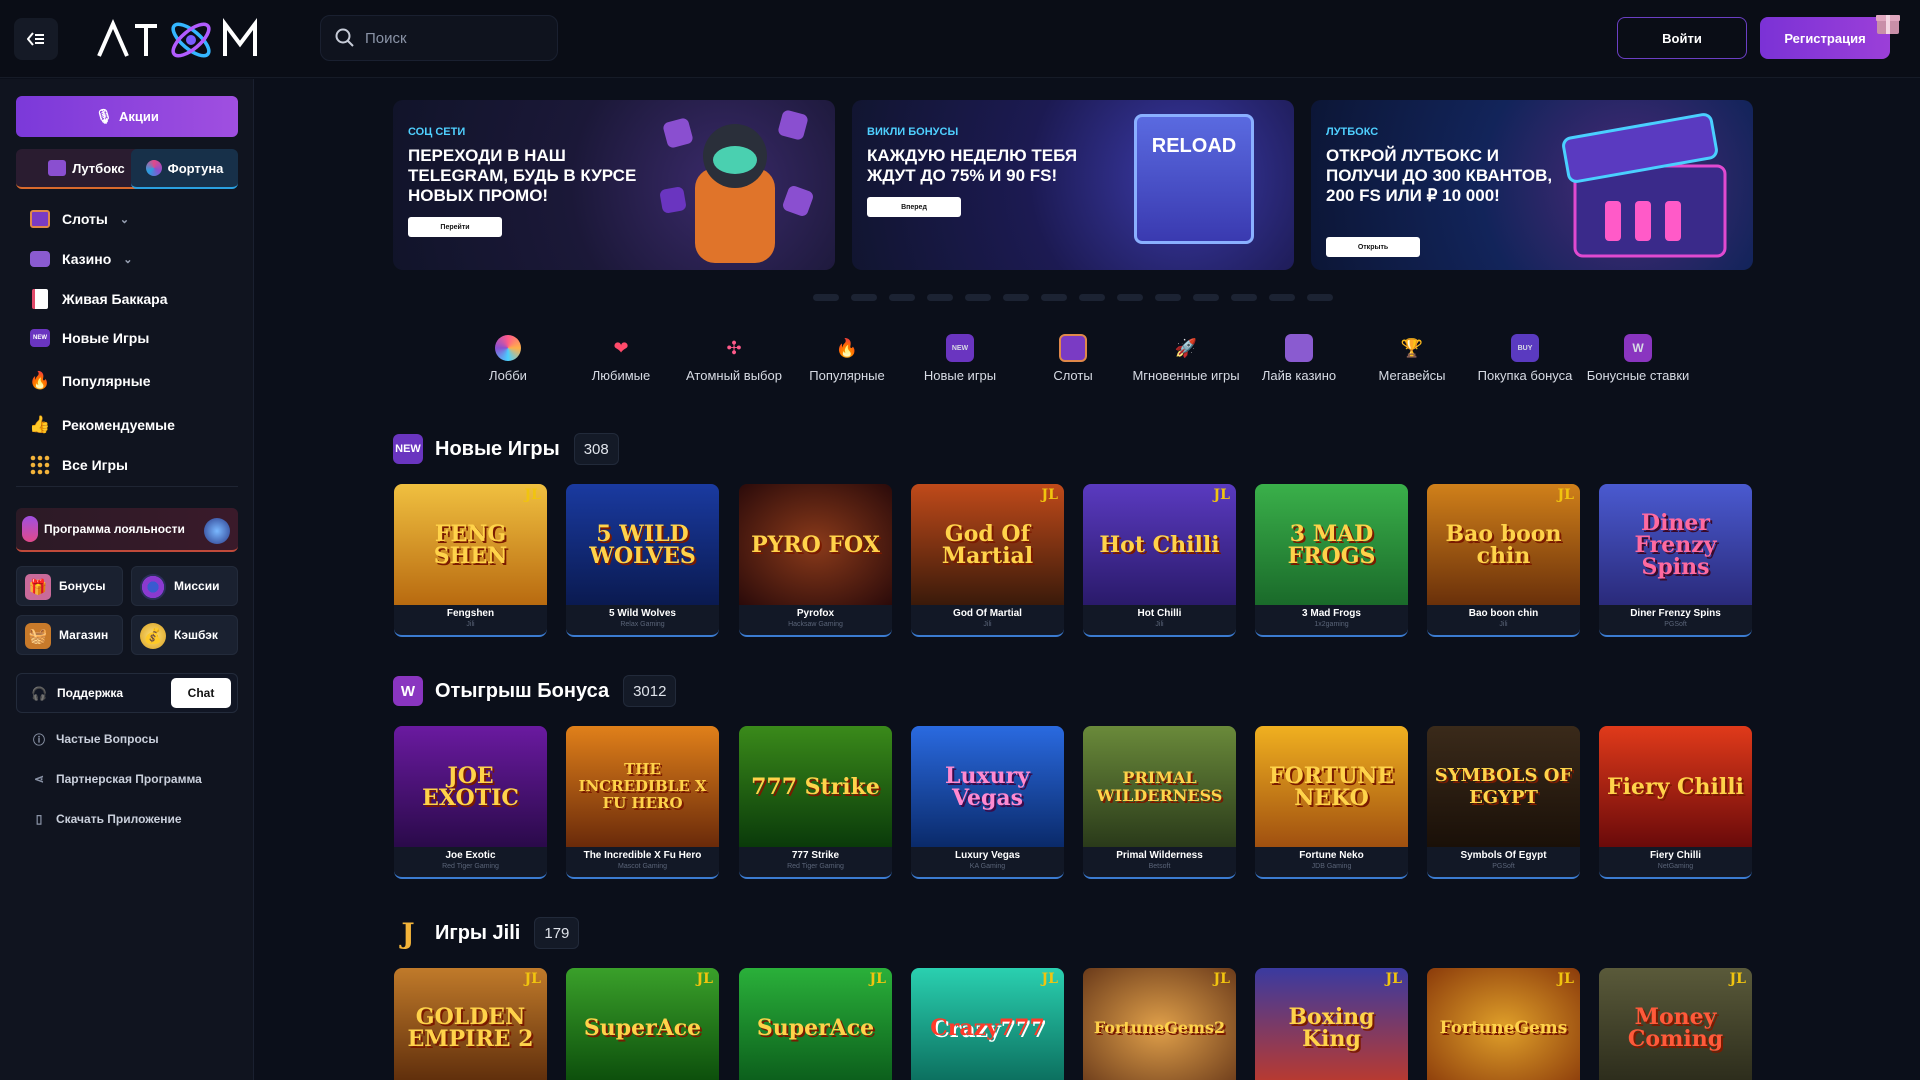 The image size is (1920, 1080). Describe the element at coordinates (455, 227) in the screenshot. I see `banner-button: Перейти` at that location.